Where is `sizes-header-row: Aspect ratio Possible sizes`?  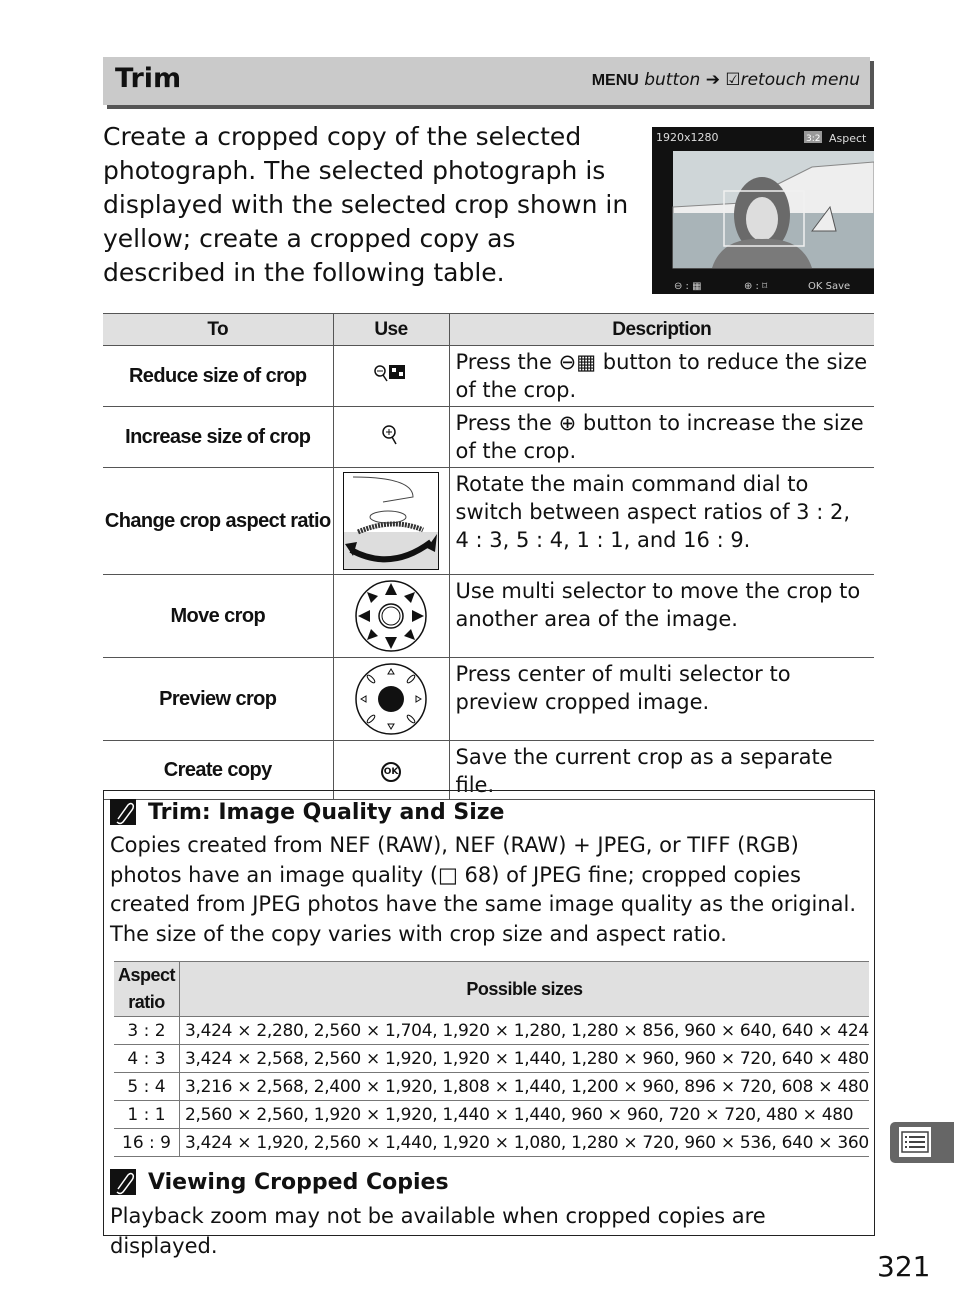
sizes-header-row: Aspect ratio Possible sizes is located at coordinates (491, 989).